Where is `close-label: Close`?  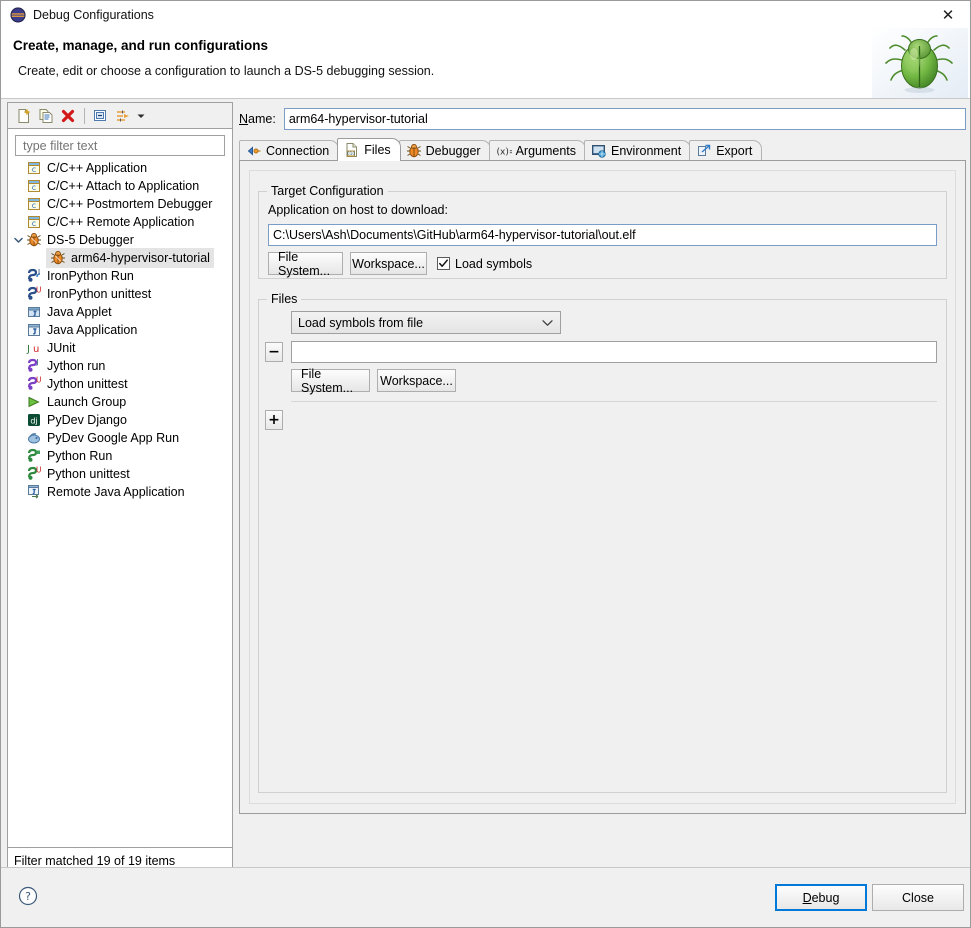
close-label: Close is located at coordinates (918, 897).